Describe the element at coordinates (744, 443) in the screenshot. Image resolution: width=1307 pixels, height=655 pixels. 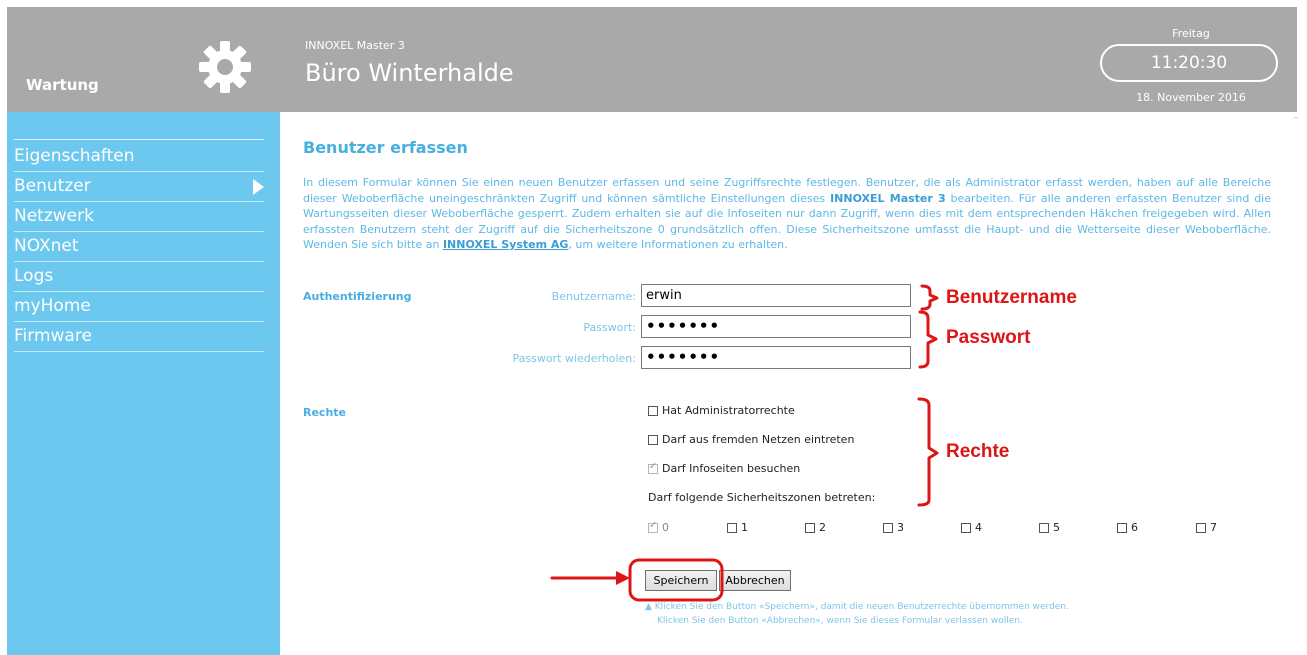
I see `annotation-overlay` at that location.